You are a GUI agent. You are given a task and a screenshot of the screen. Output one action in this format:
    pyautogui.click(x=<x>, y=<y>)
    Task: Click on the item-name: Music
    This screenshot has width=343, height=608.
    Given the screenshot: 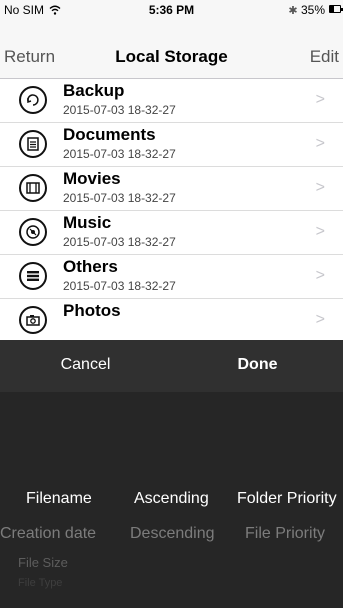 What is the action you would take?
    pyautogui.click(x=87, y=222)
    